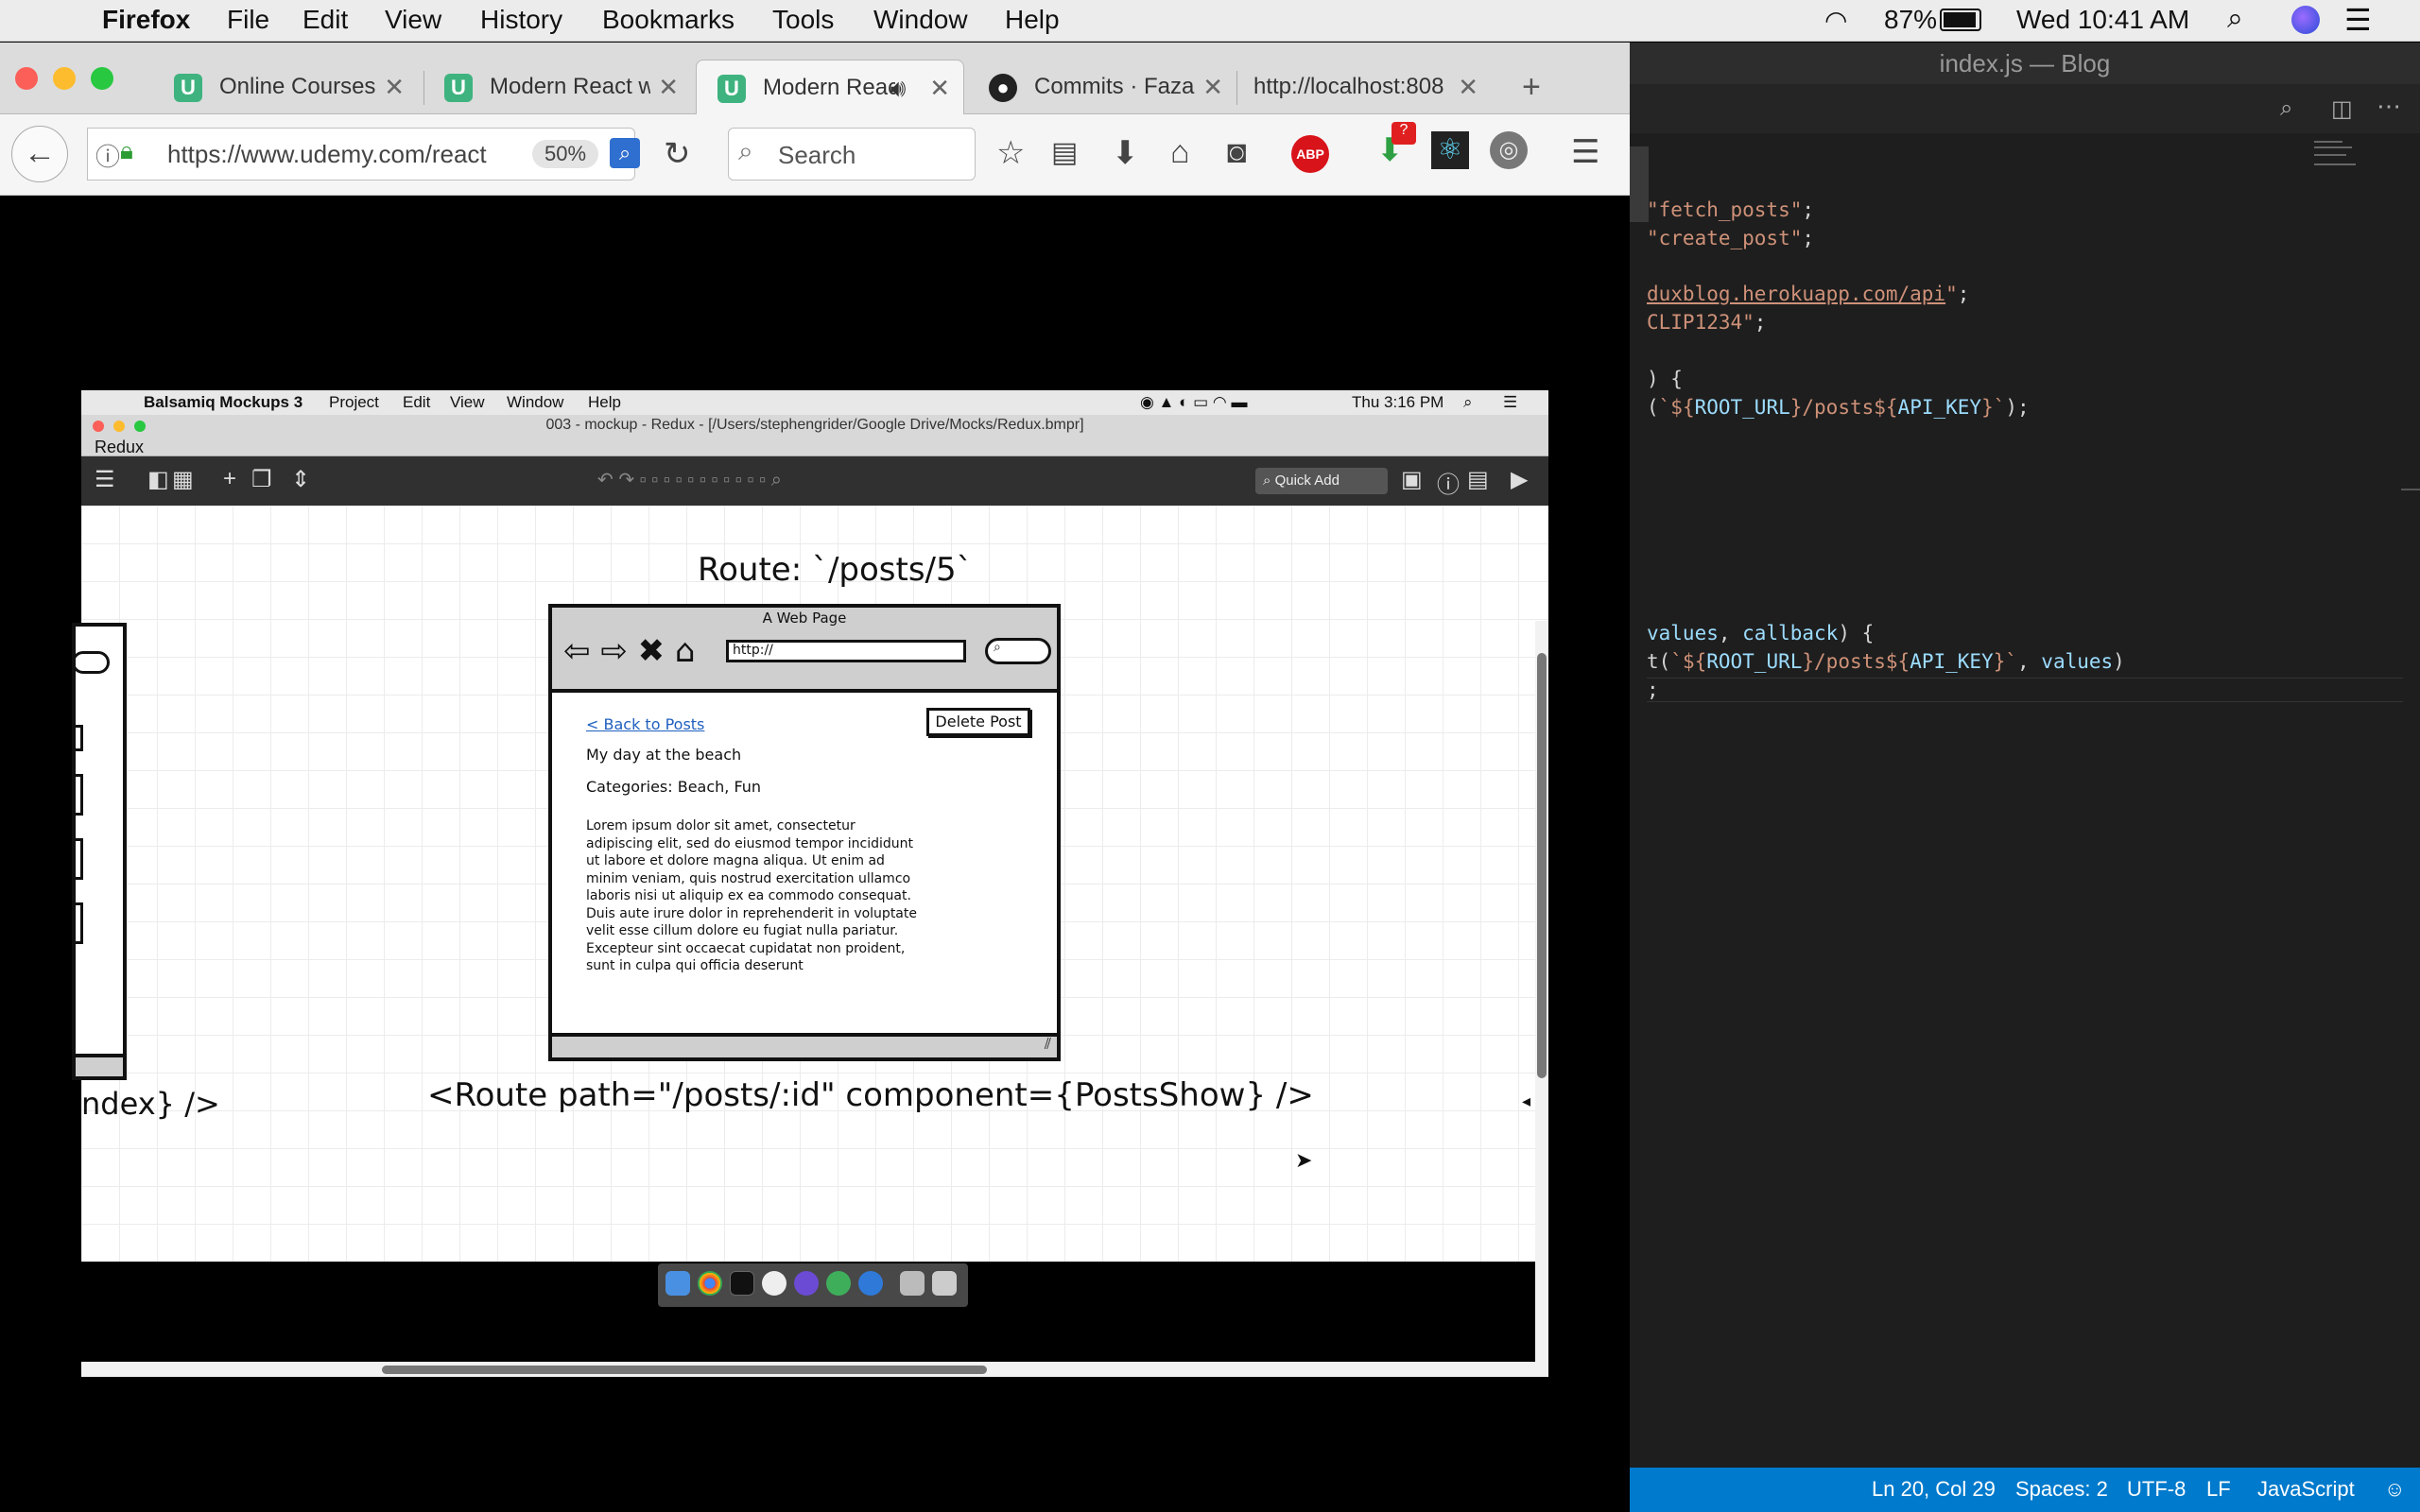 This screenshot has width=2420, height=1512. What do you see at coordinates (1321, 481) in the screenshot?
I see `quick-add-field: ⌕ Quick Add` at bounding box center [1321, 481].